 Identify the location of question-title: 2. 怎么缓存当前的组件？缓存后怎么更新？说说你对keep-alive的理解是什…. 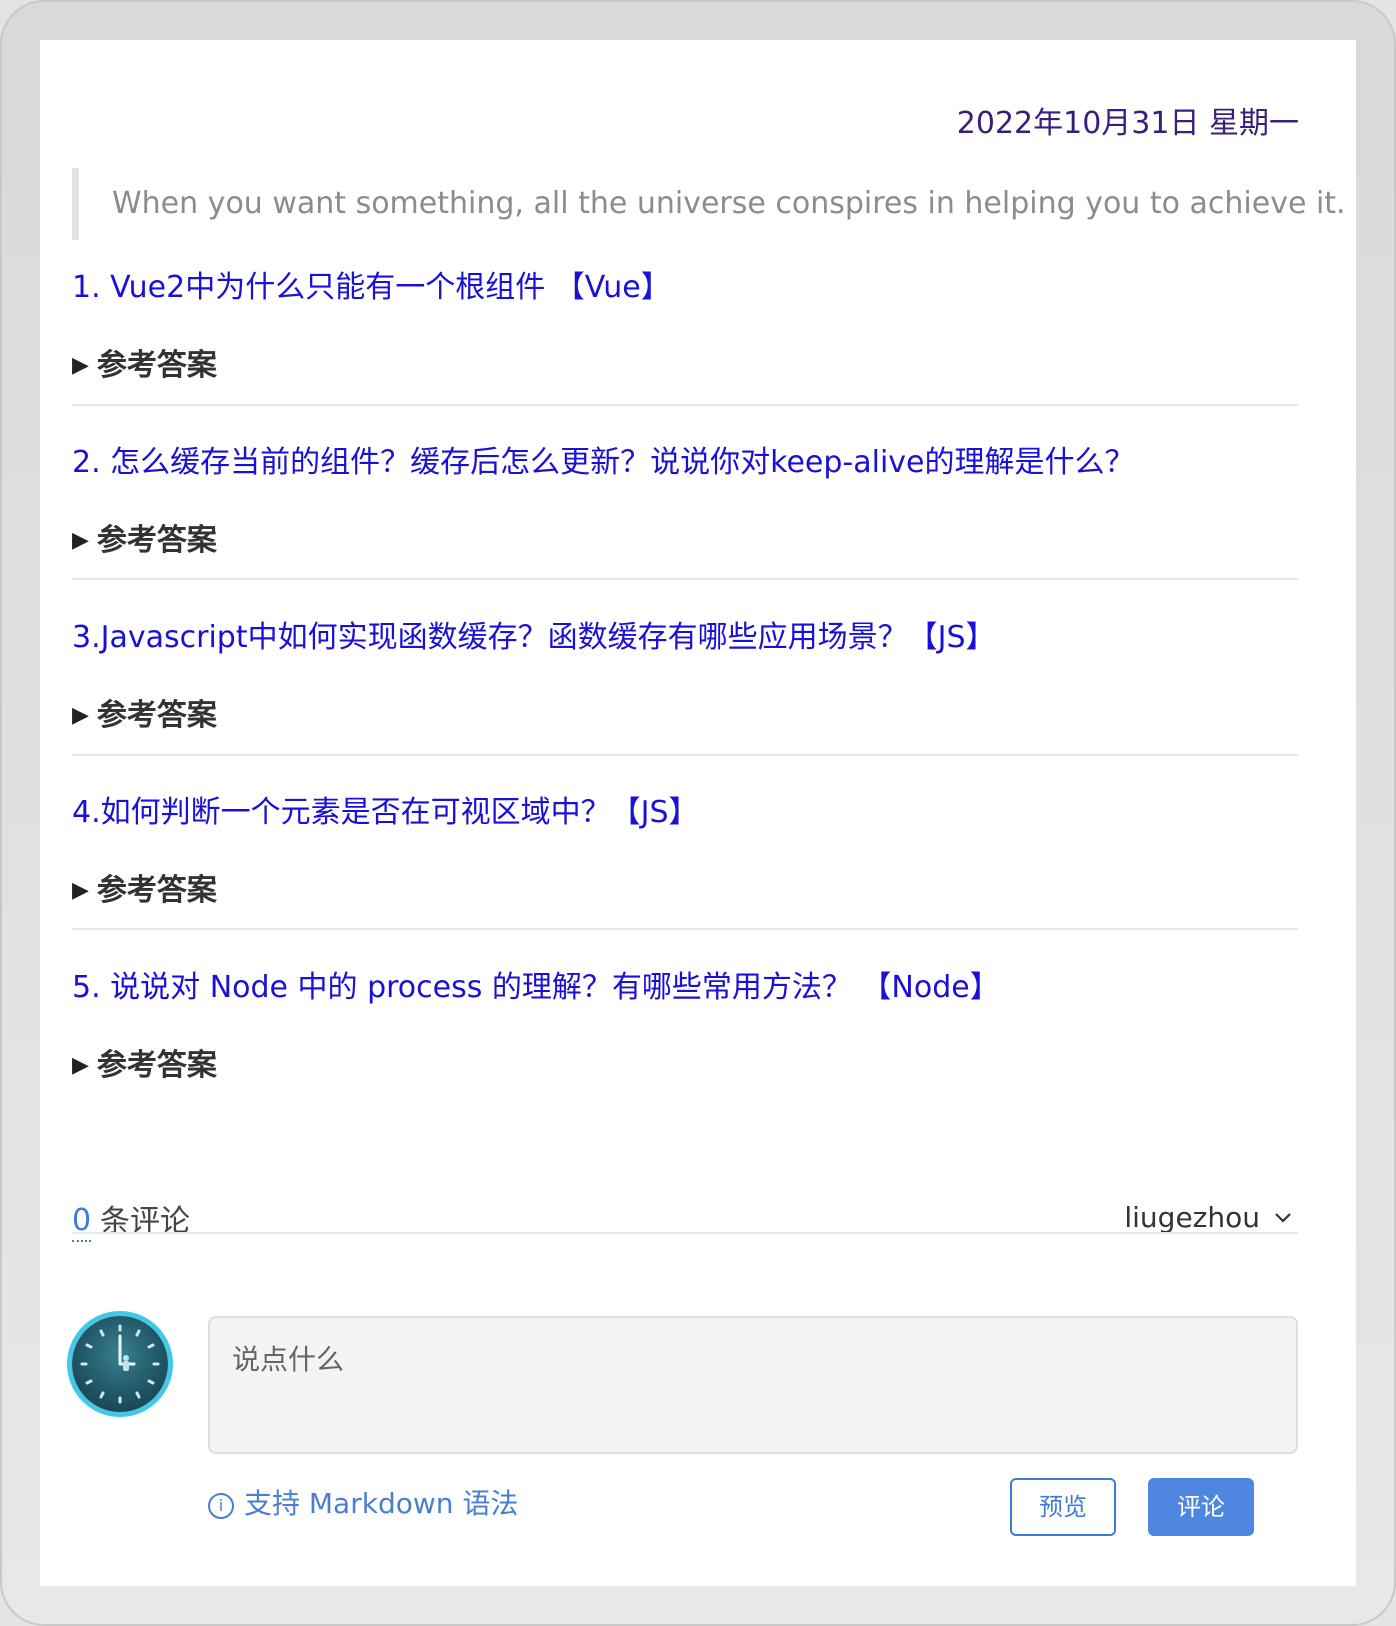
(685, 463).